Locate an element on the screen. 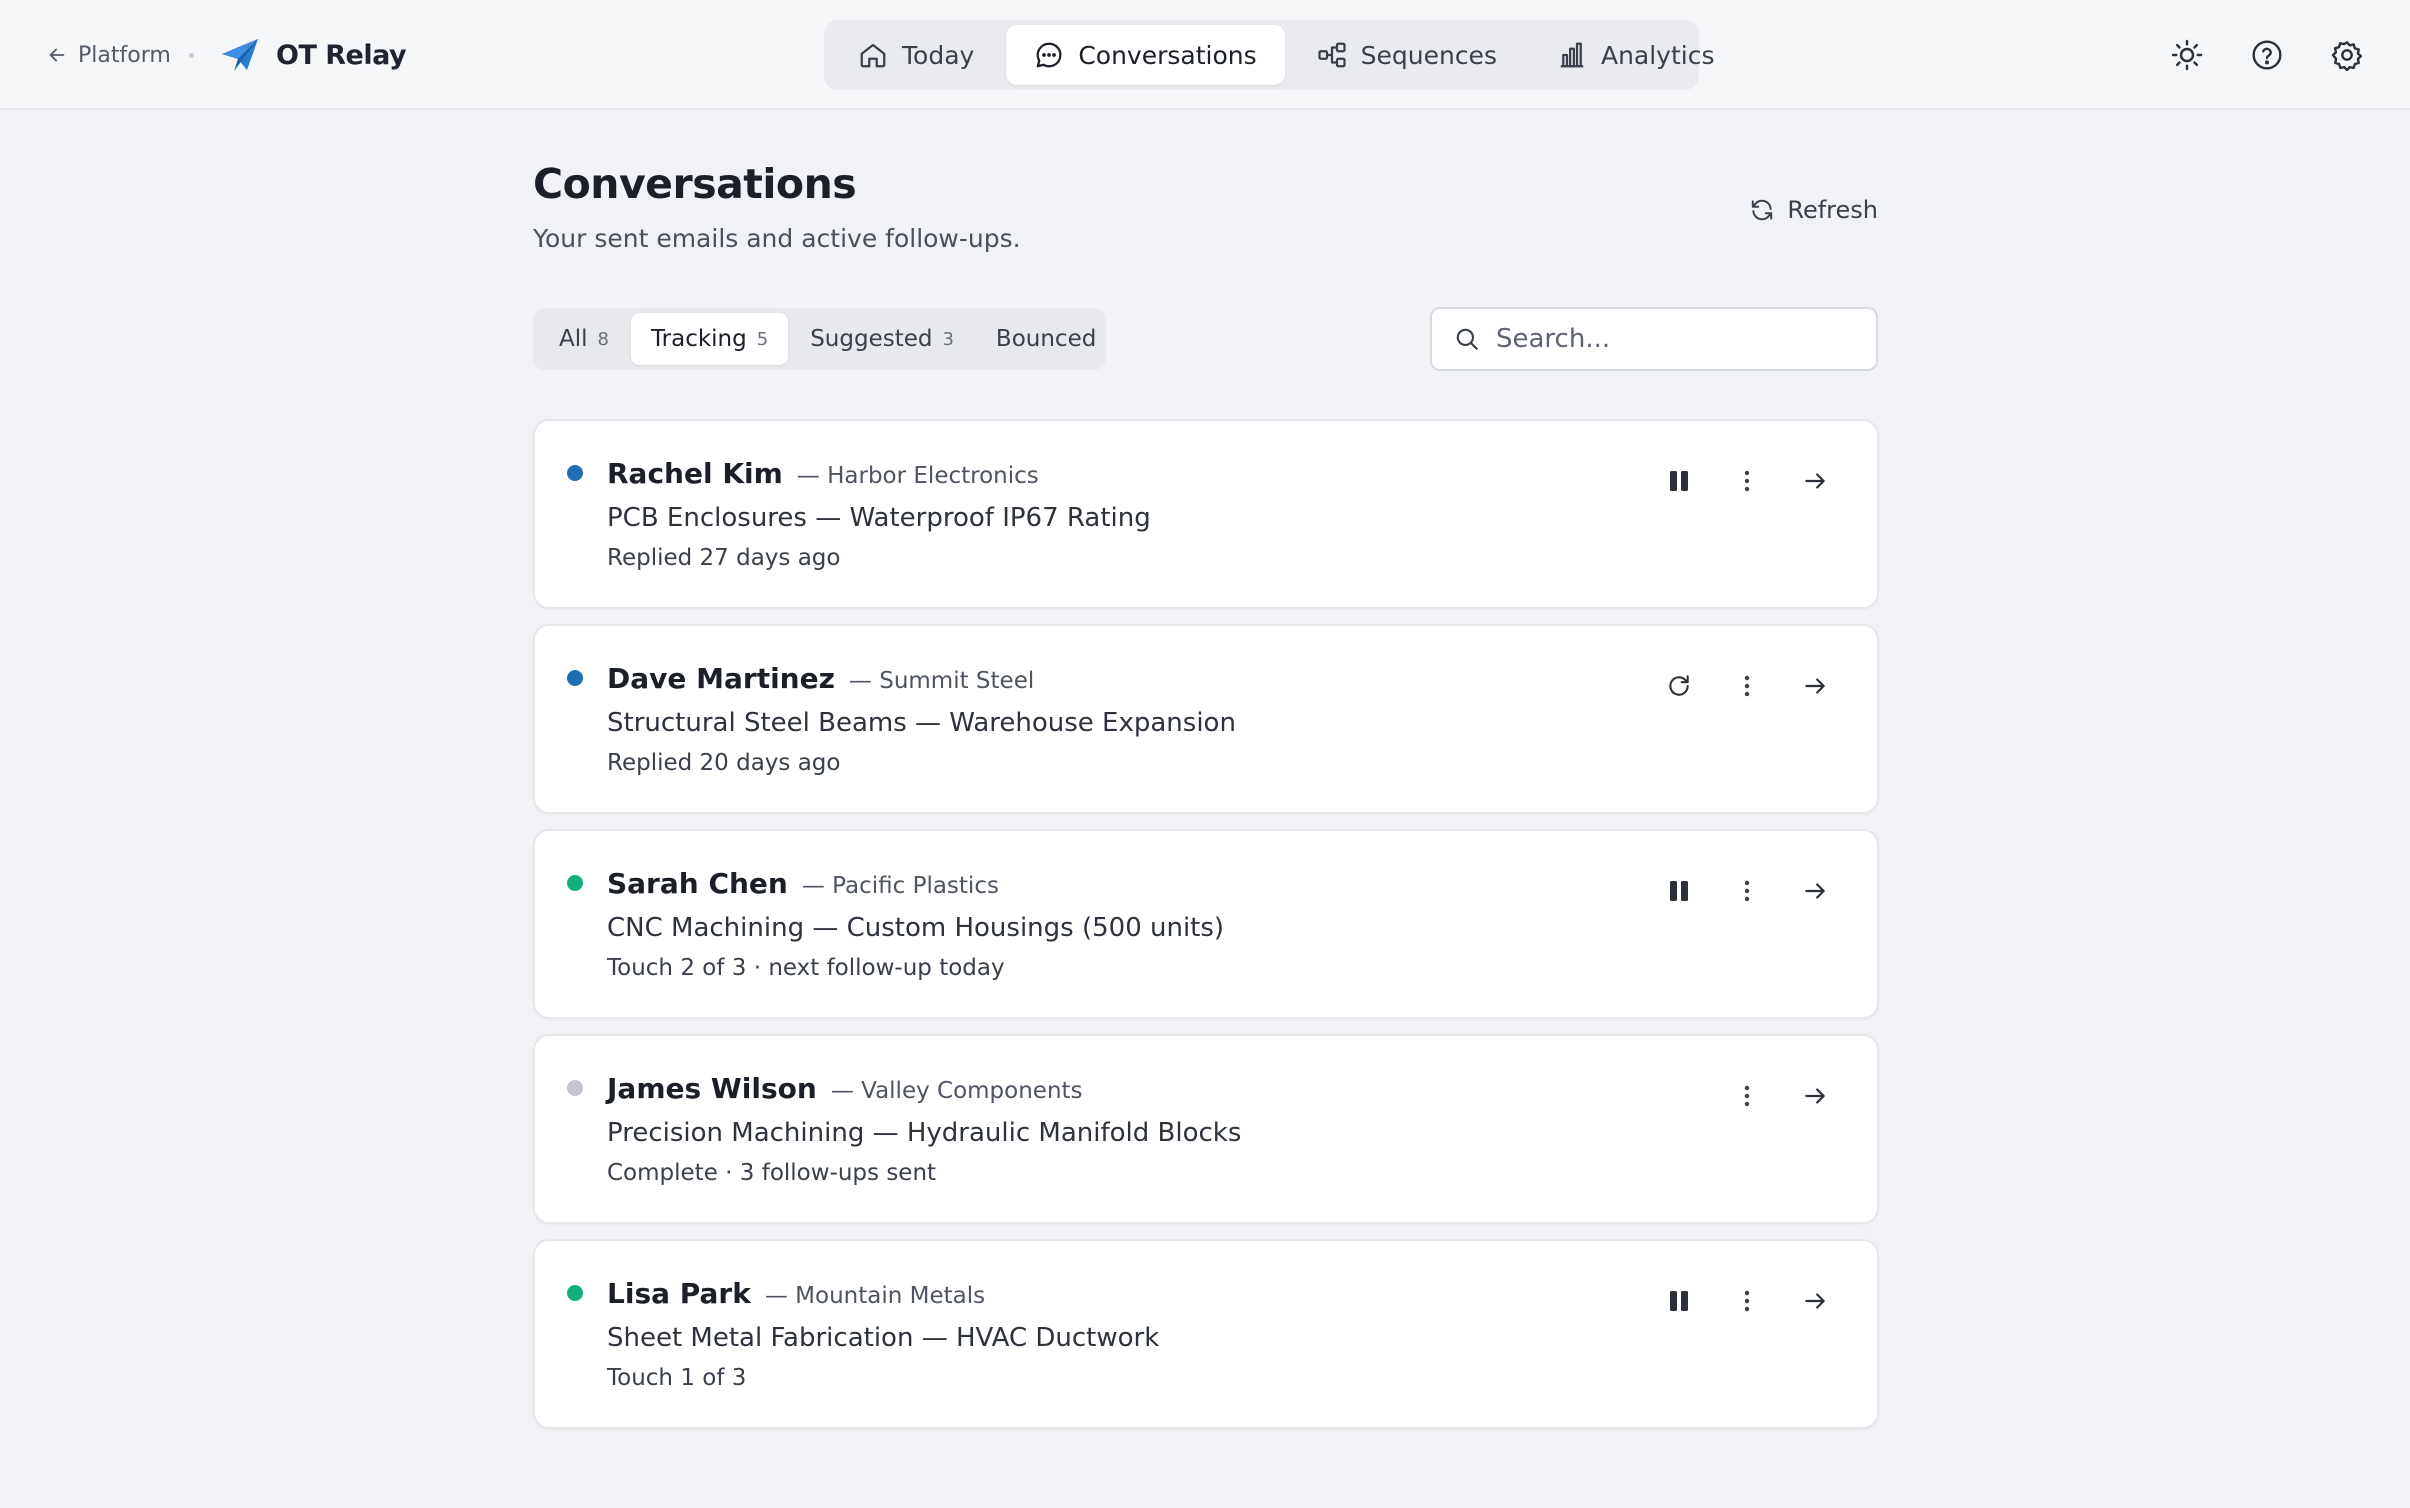 The image size is (2410, 1508). top-right-actions is located at coordinates (2267, 55).